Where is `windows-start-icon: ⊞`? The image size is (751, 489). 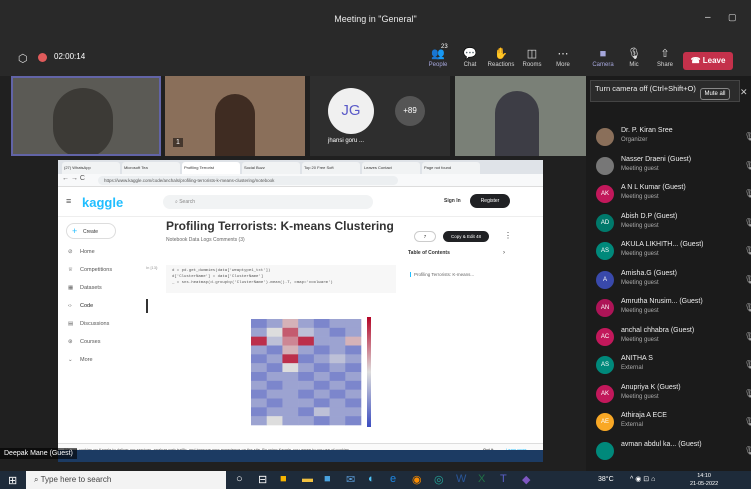 windows-start-icon: ⊞ is located at coordinates (12, 480).